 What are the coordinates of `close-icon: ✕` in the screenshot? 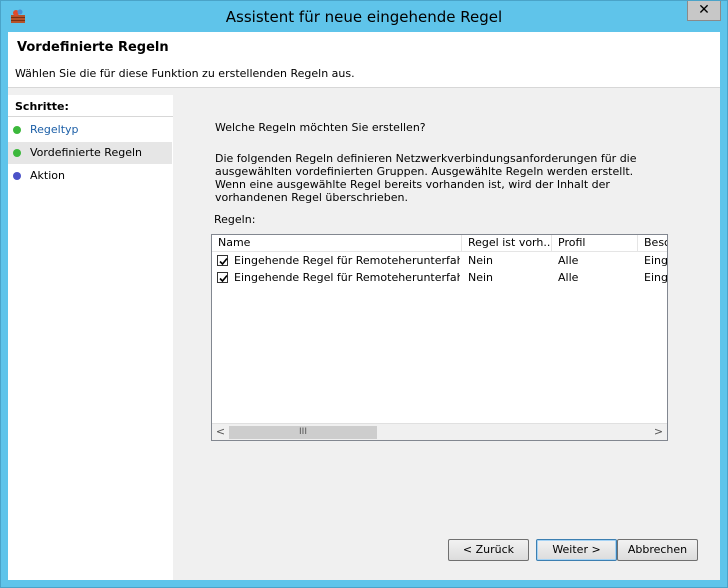 It's located at (704, 10).